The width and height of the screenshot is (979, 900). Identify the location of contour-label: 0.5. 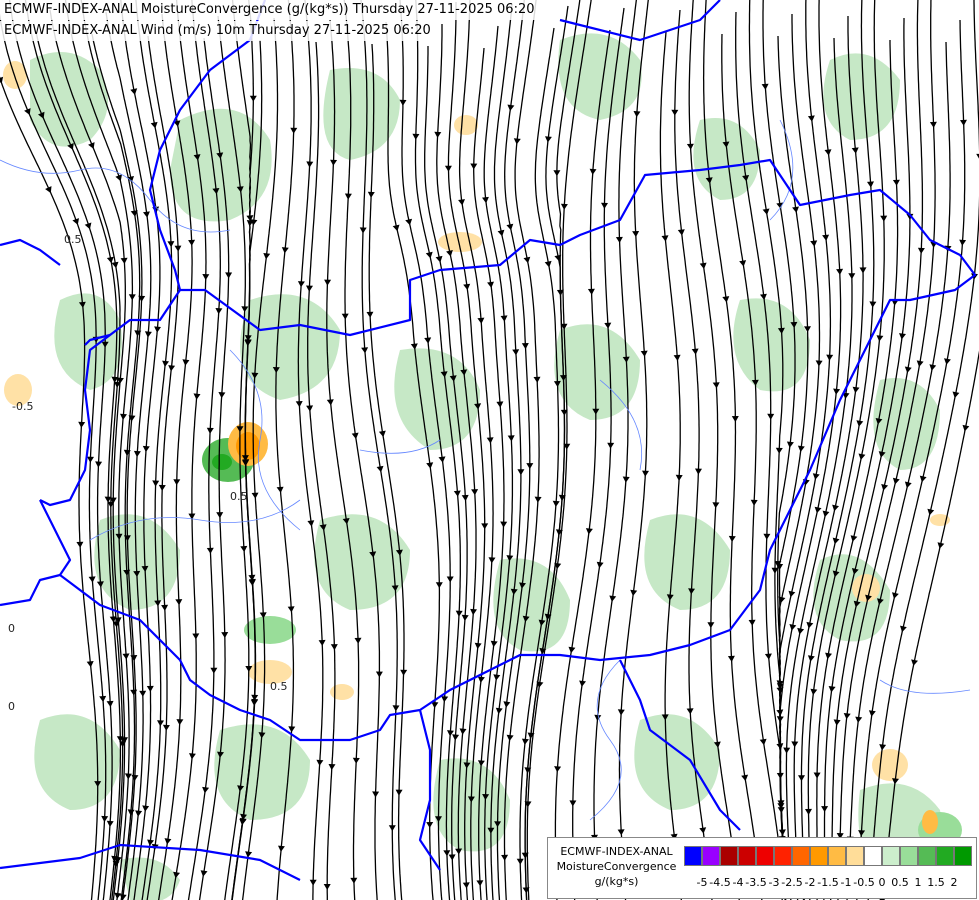
(279, 686).